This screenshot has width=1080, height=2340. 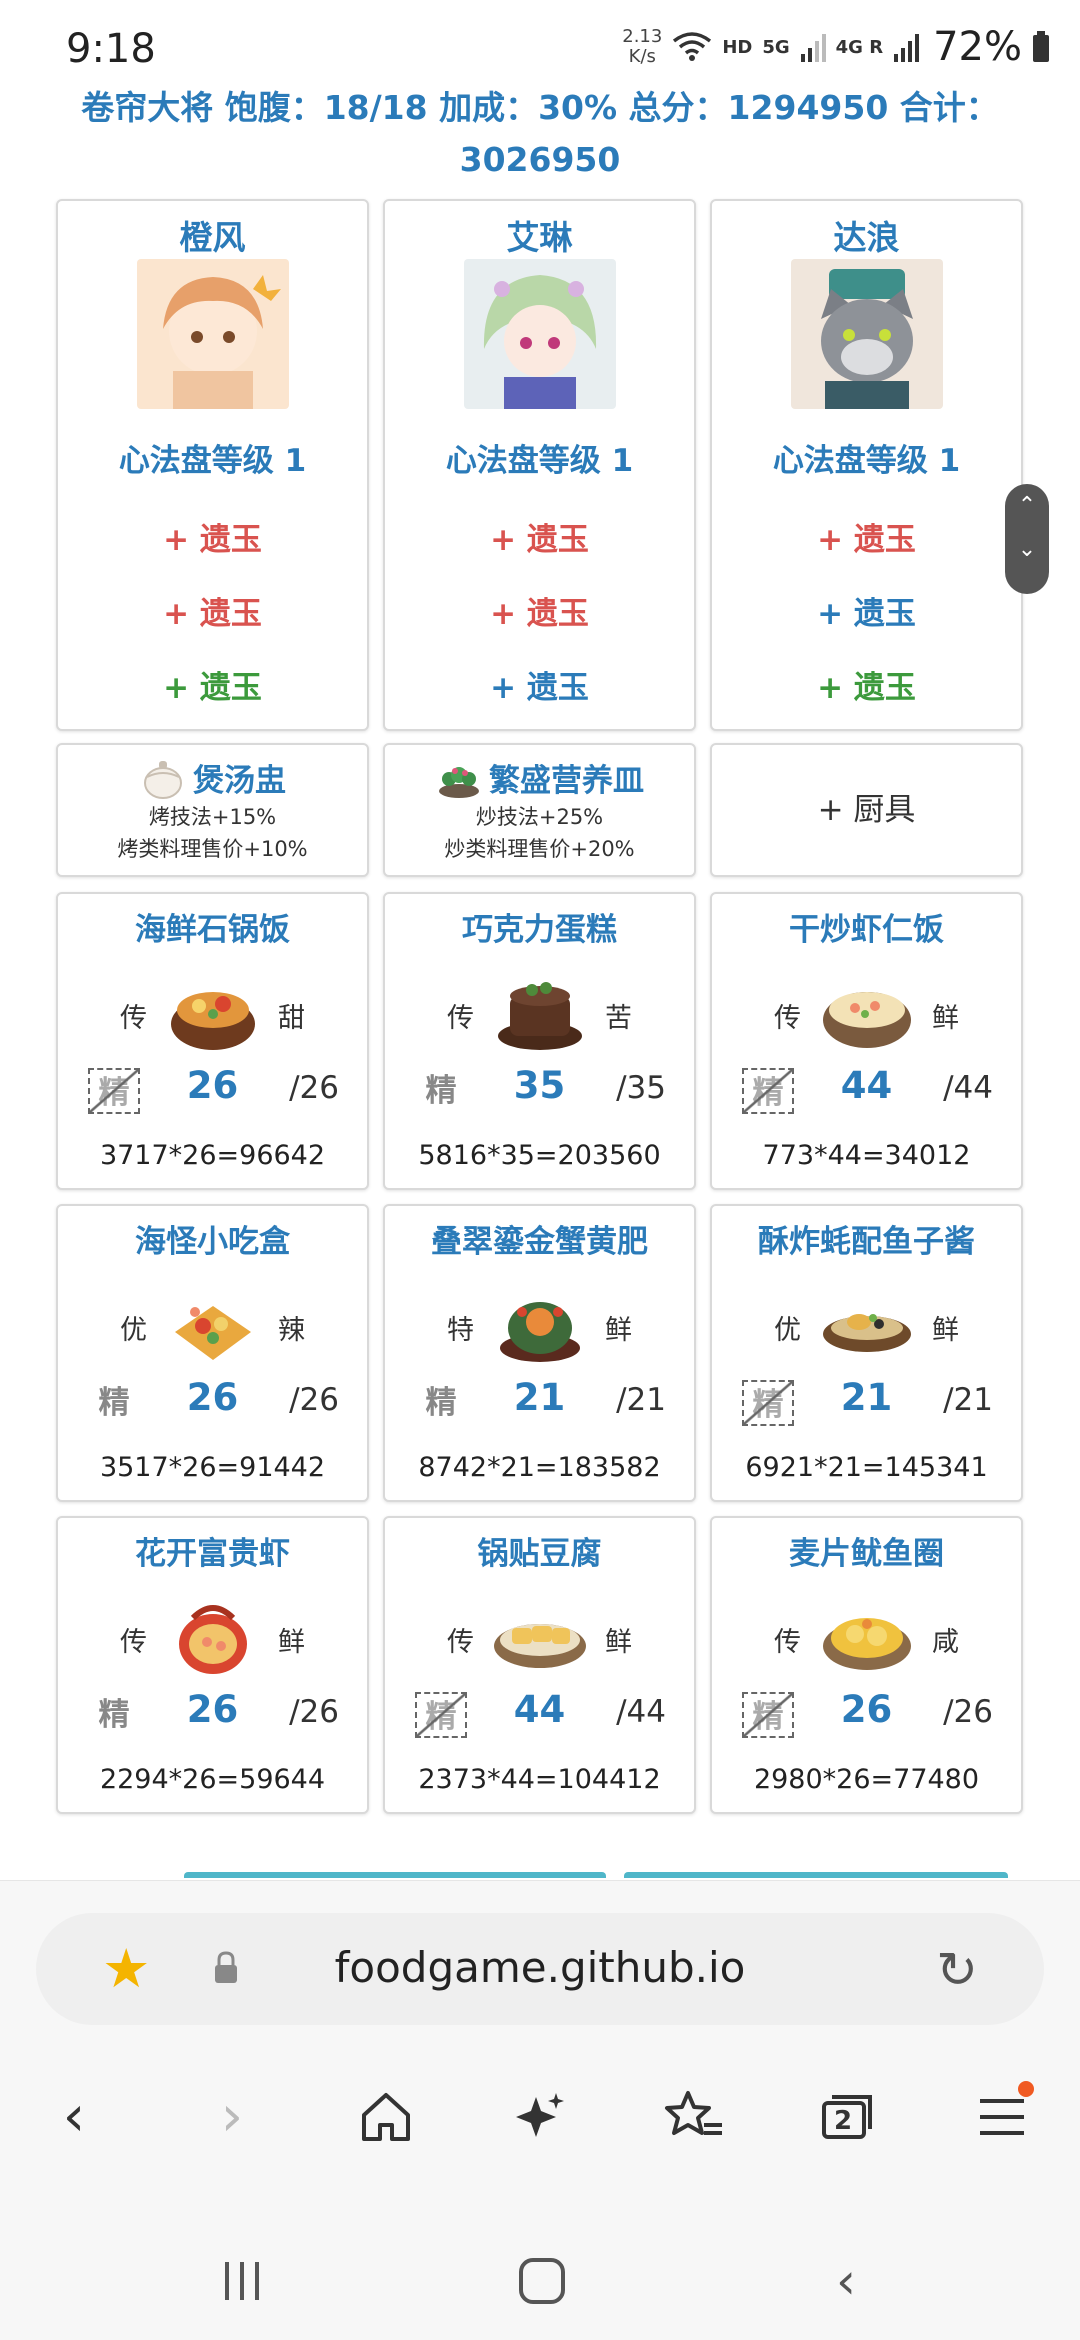 I want to click on chef-card: 艾琳 心法盘等级 1 + 遗玉 + 遗玉 + 遗玉, so click(x=539, y=465).